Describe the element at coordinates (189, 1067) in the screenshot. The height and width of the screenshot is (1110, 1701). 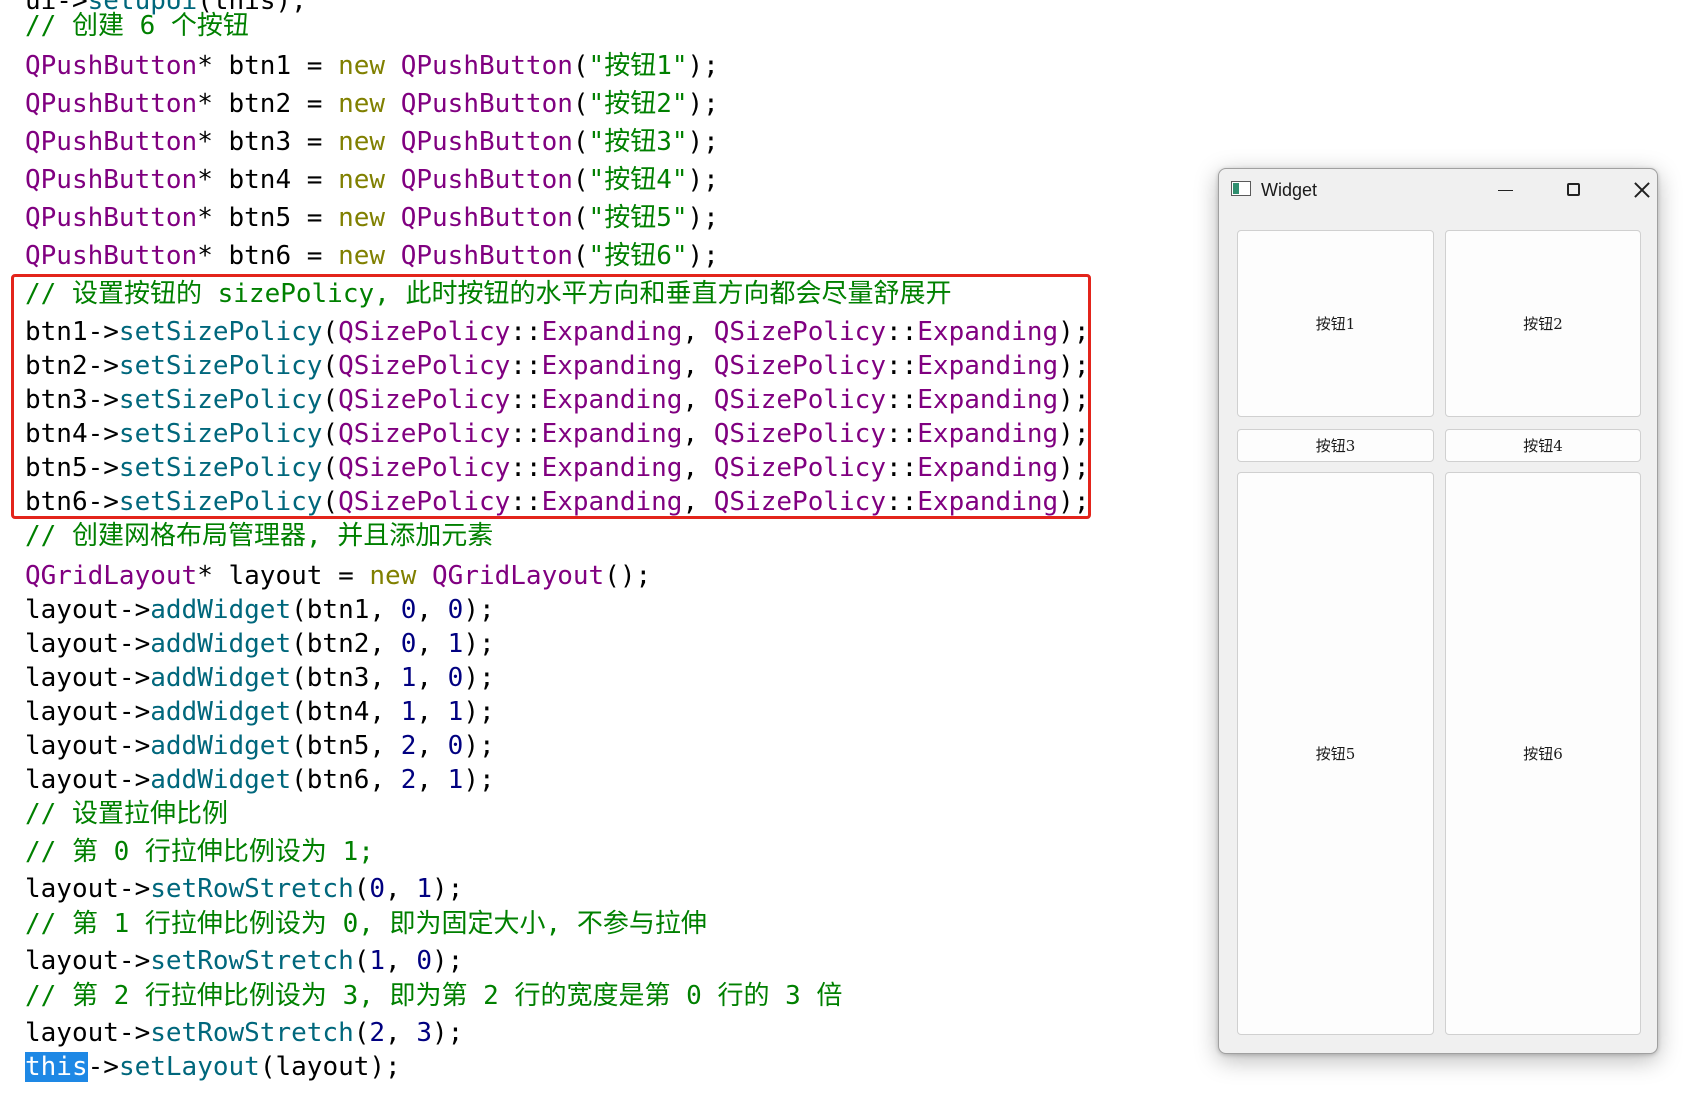
I see `code-token: setLayout` at that location.